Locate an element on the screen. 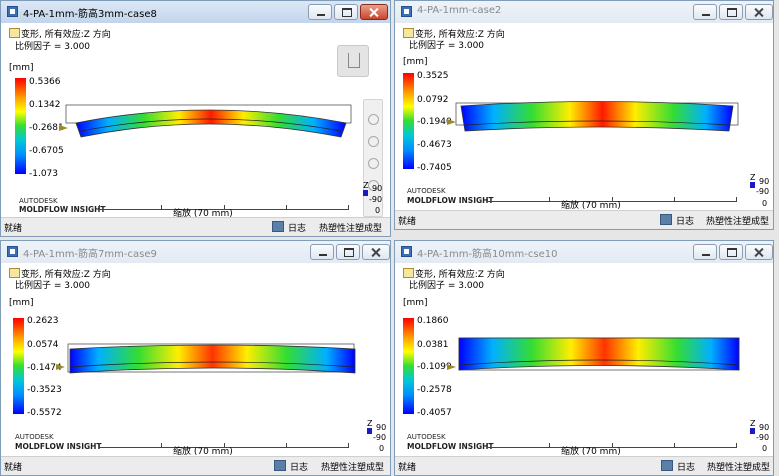  orbit-icon is located at coordinates (373, 119).